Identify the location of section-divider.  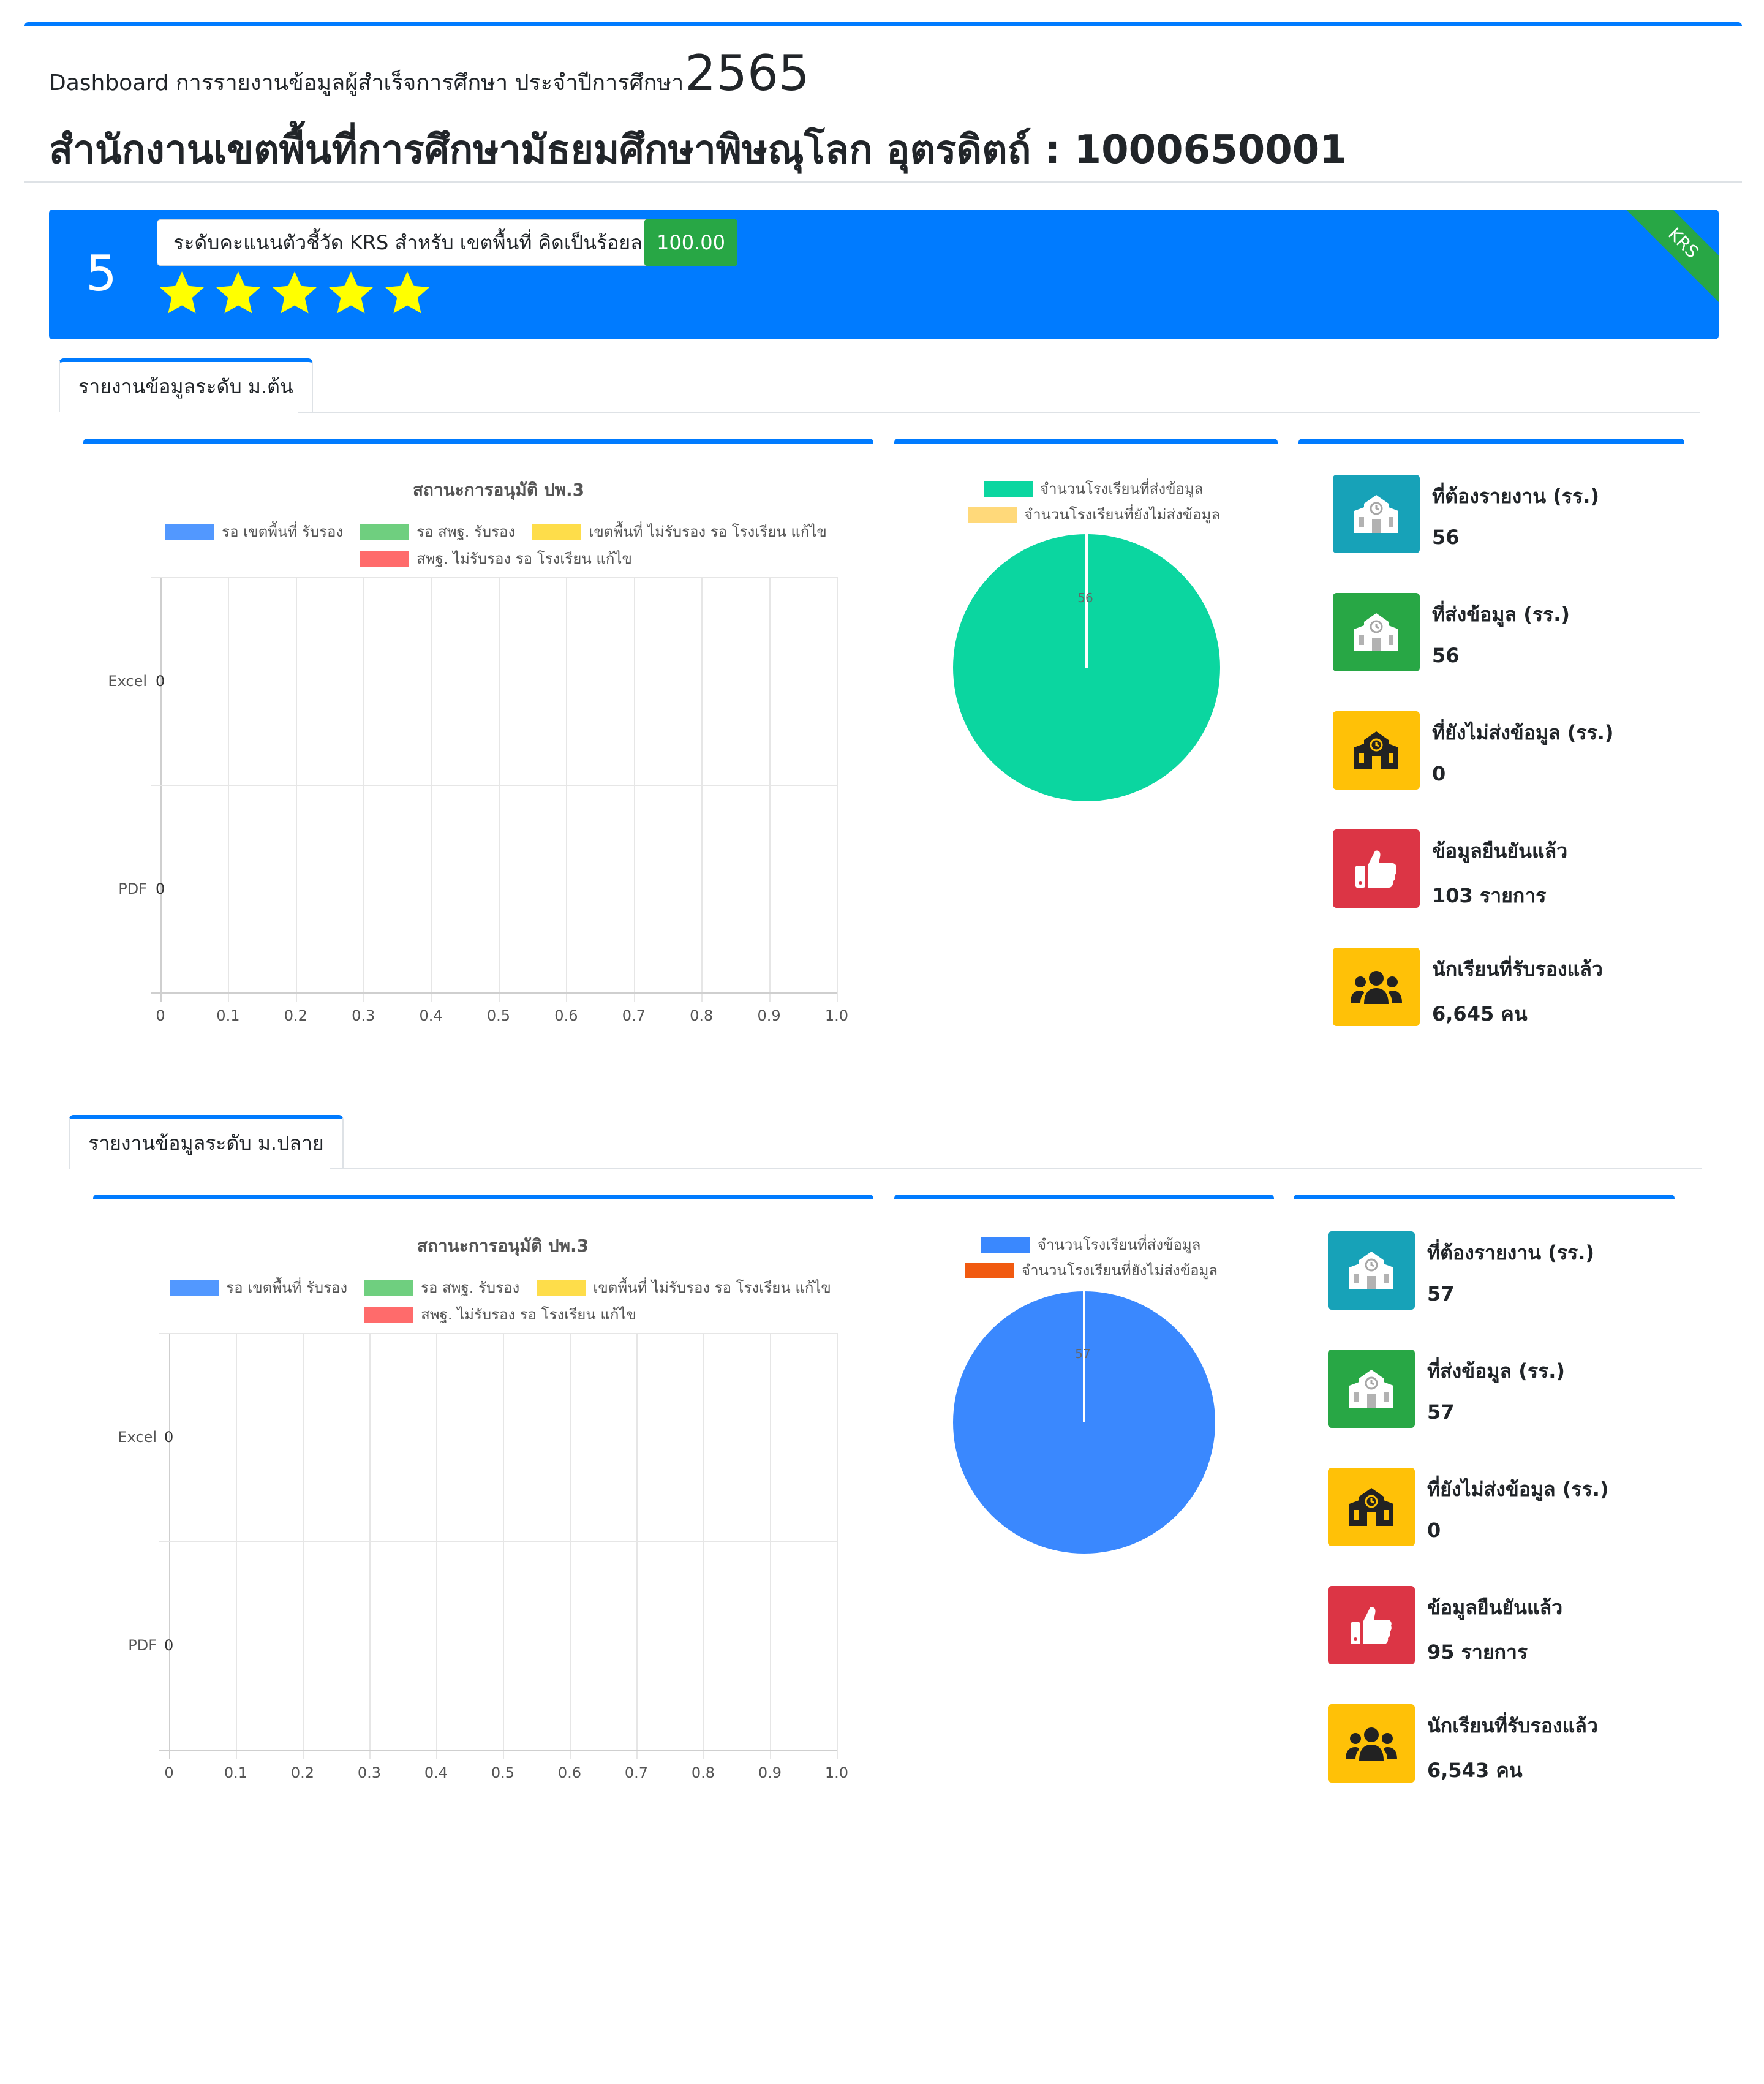
(1016, 1168).